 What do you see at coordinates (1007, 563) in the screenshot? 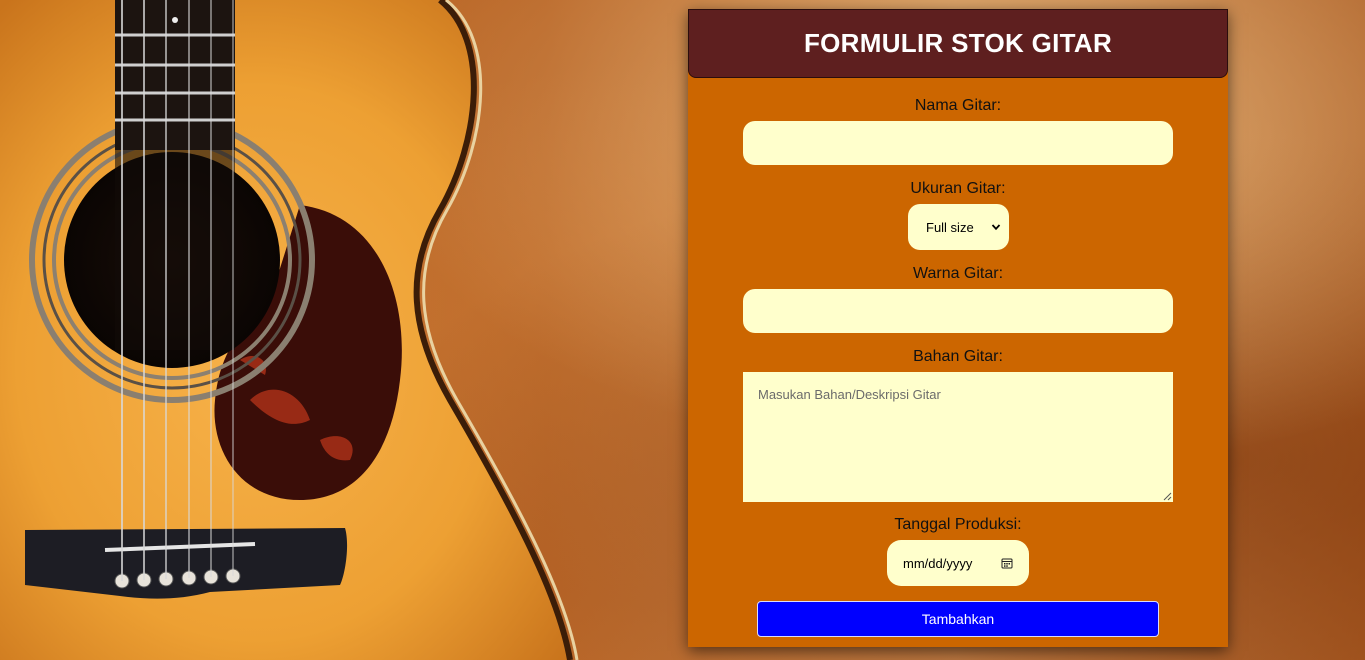
I see `calendar-icon` at bounding box center [1007, 563].